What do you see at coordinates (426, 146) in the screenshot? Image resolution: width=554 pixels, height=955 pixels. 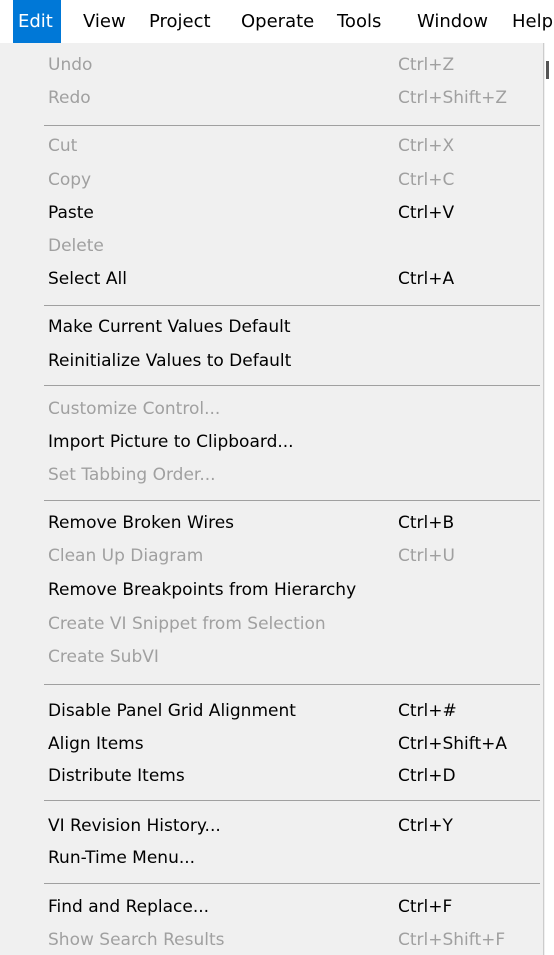 I see `menu-item-shortcut: Ctrl+X` at bounding box center [426, 146].